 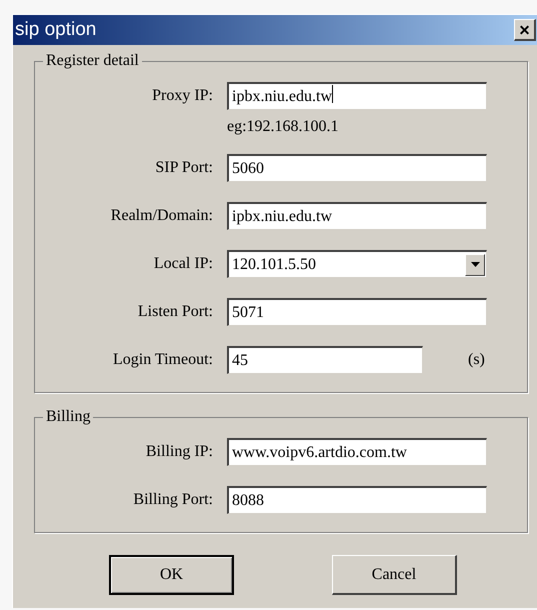 I want to click on dialog-button: Cancel, so click(x=394, y=575).